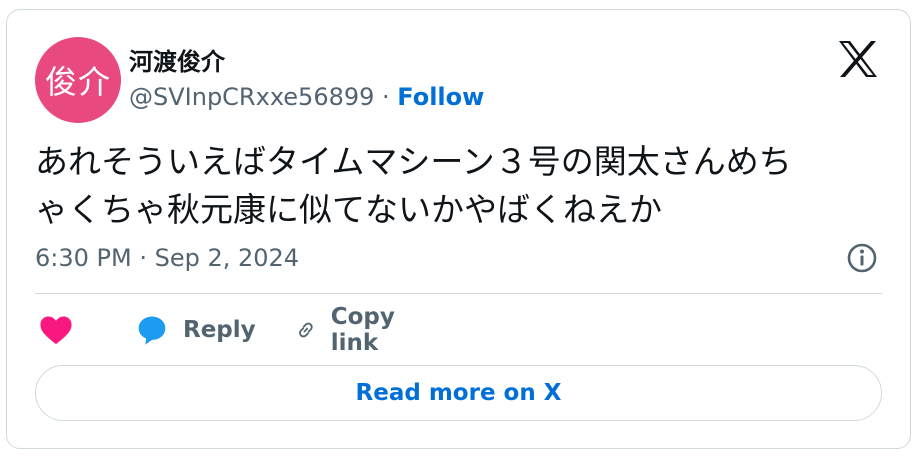 This screenshot has height=460, width=920. I want to click on heart-icon, so click(56, 330).